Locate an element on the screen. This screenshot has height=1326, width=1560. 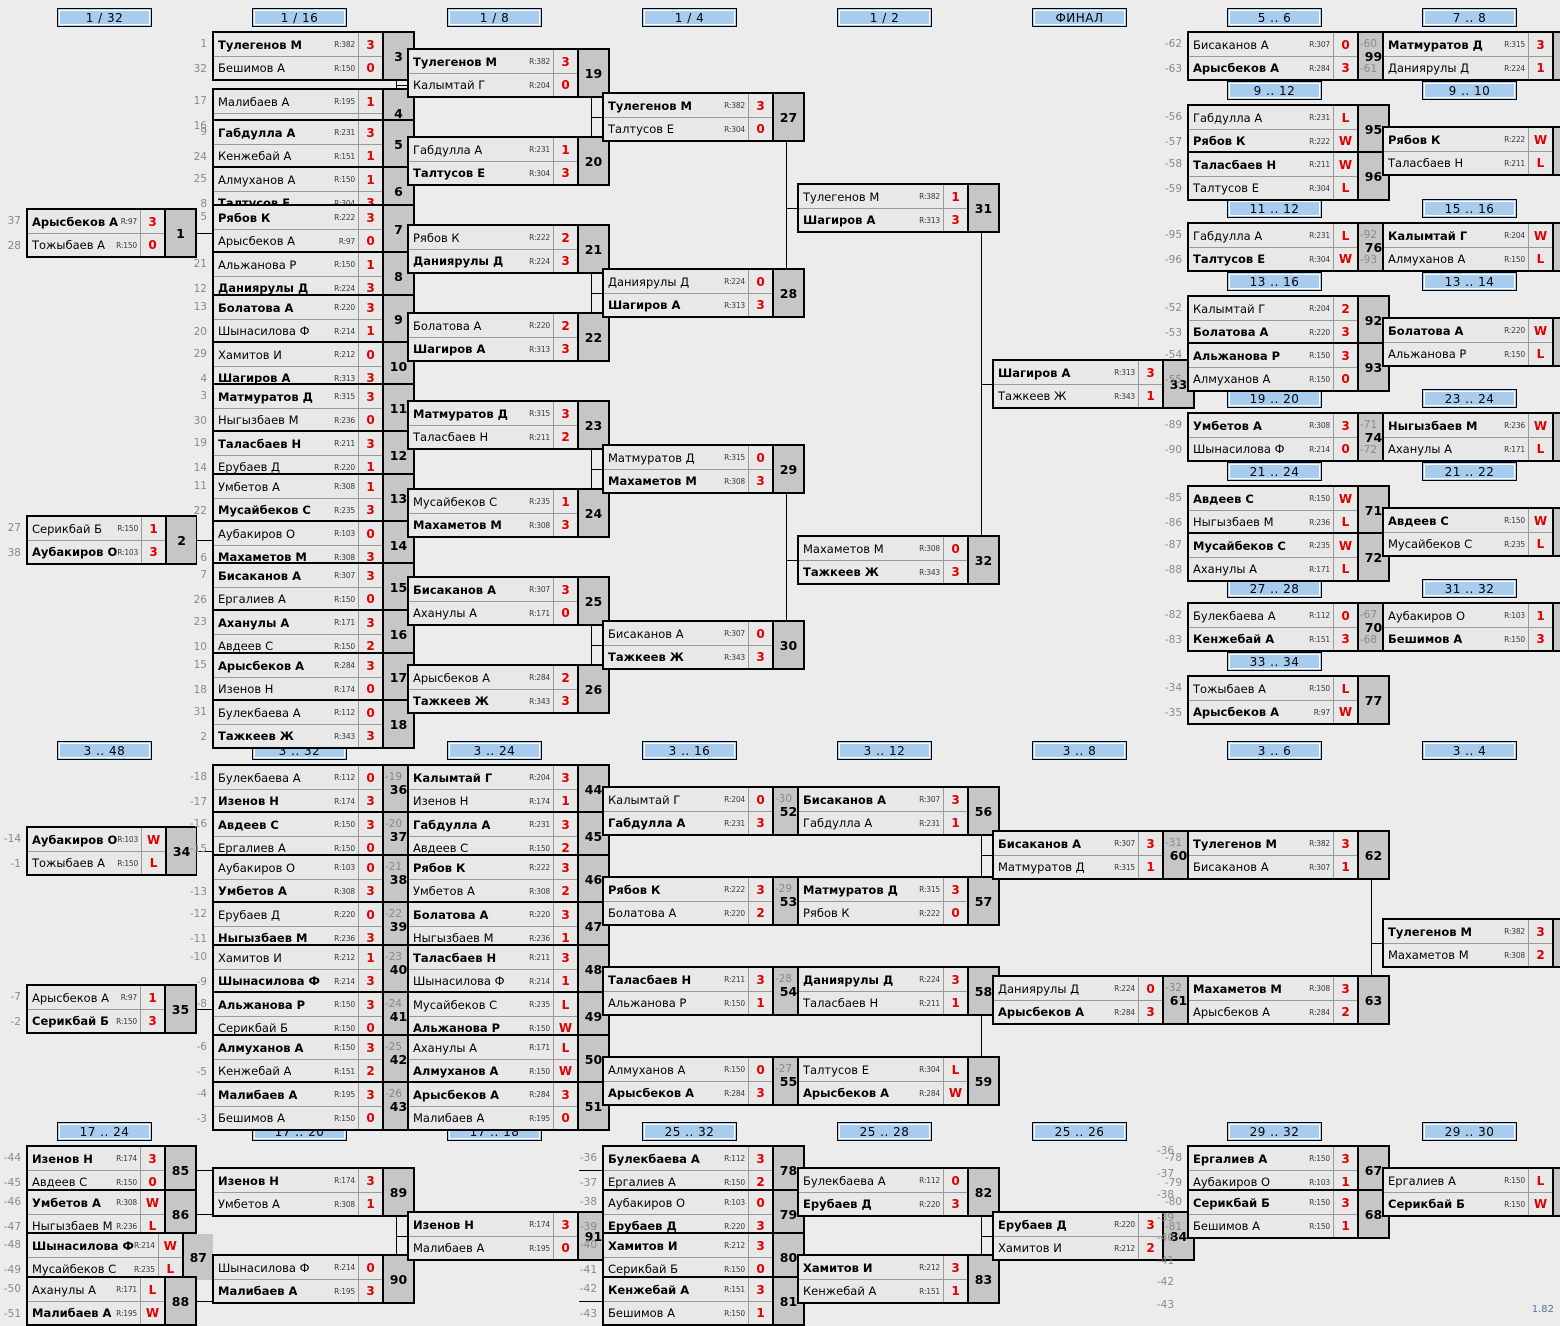
player-row: Хамитов И R:212 1 is located at coordinates (298, 957).